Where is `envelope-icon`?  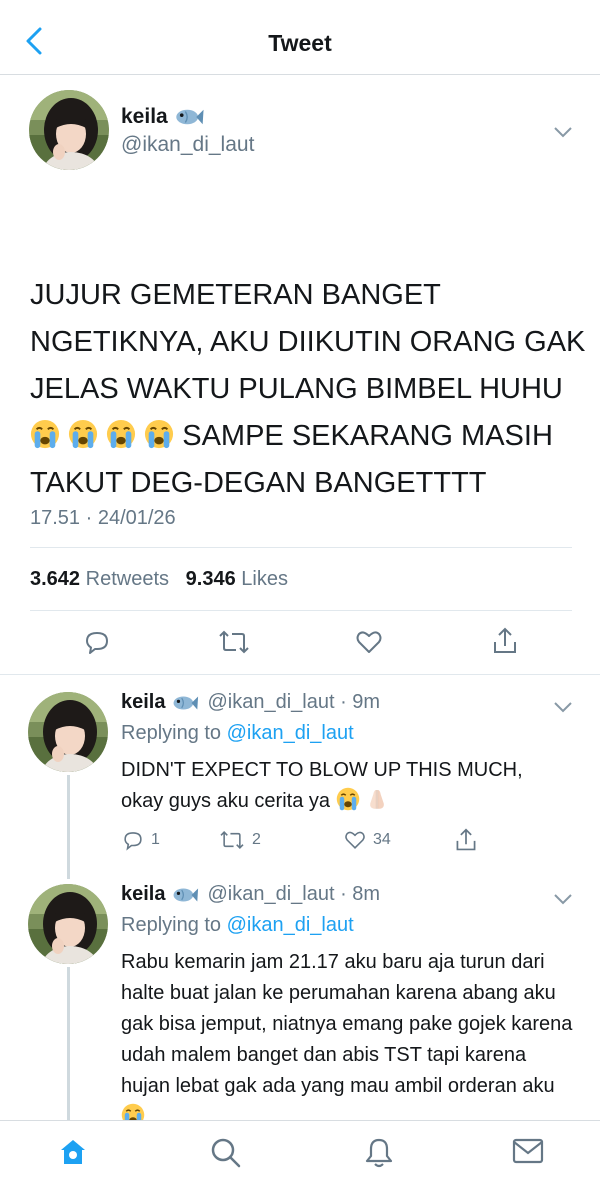 envelope-icon is located at coordinates (528, 1151).